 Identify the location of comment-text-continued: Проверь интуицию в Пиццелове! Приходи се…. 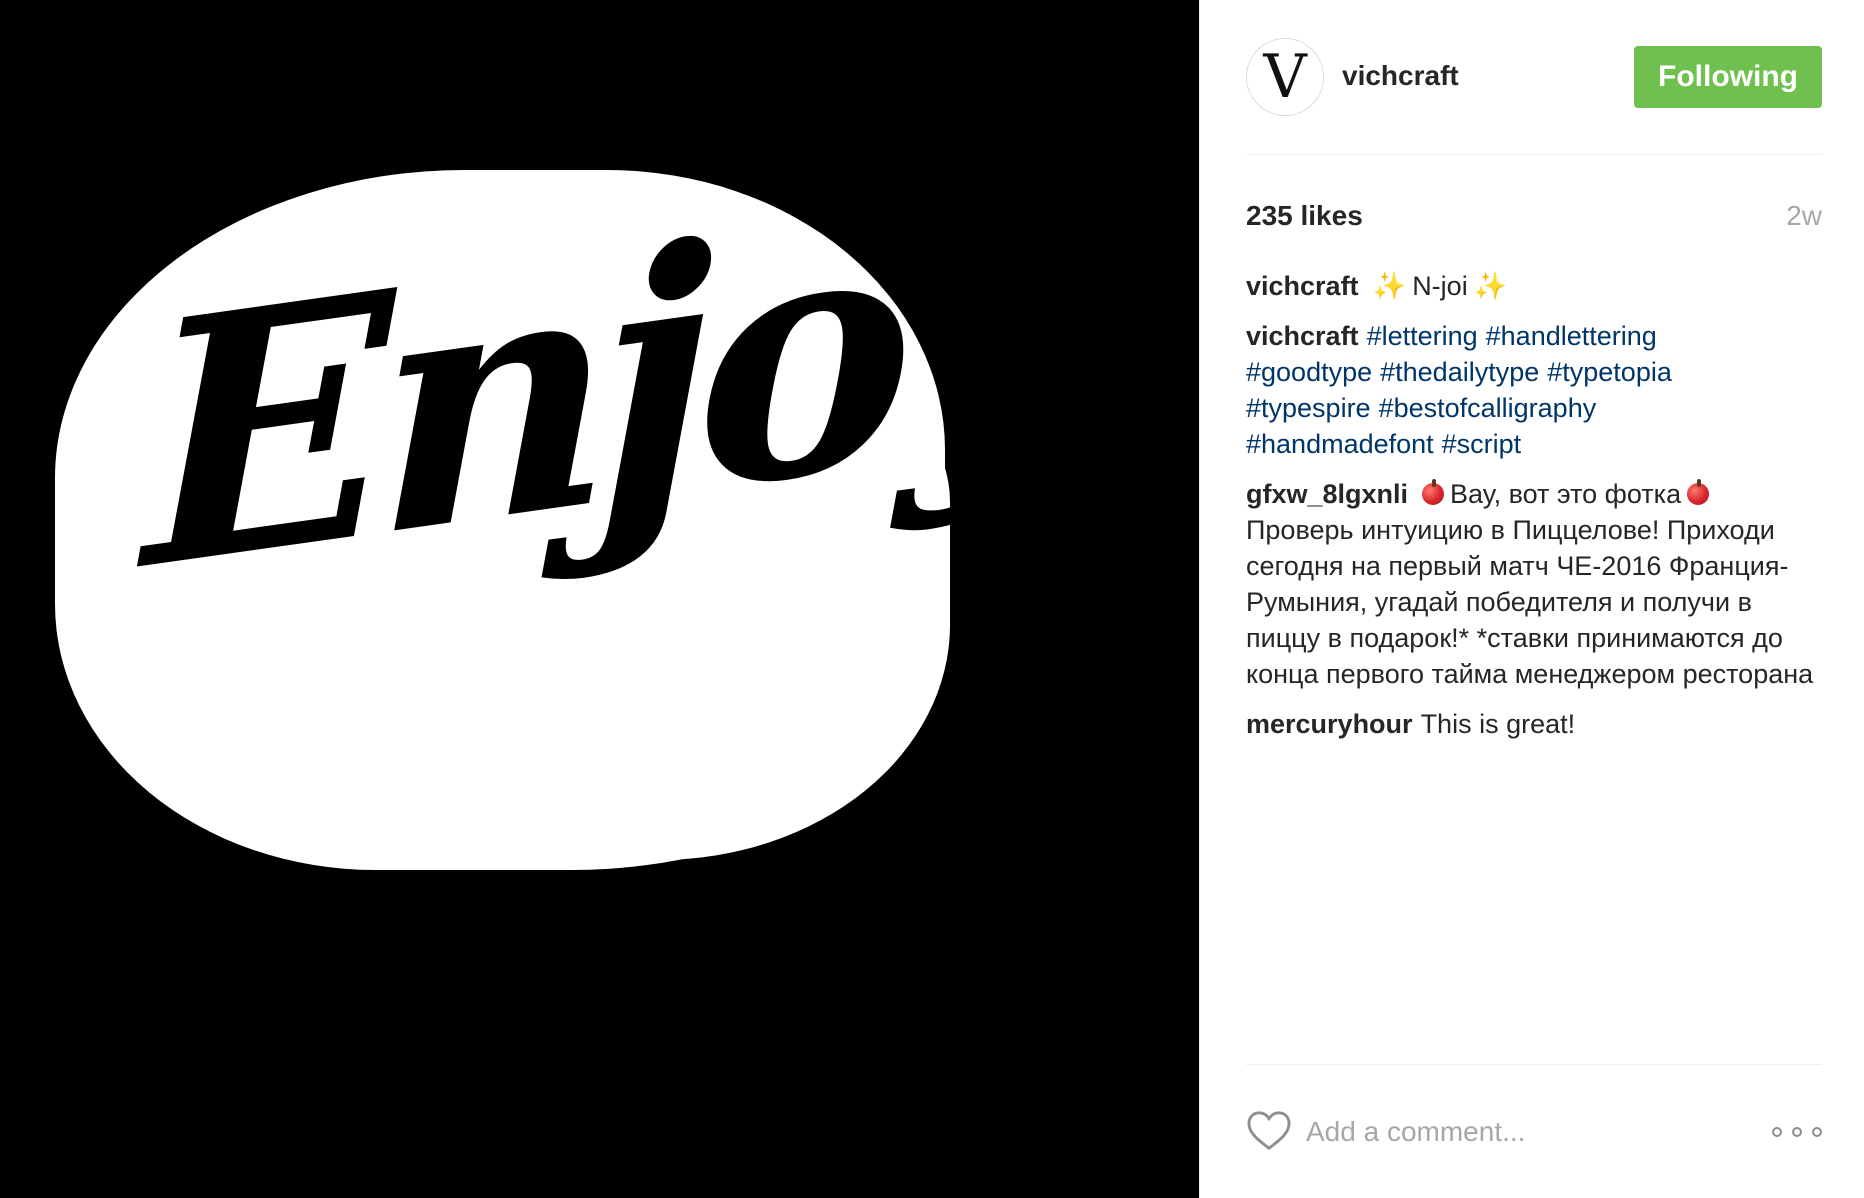
(1530, 602).